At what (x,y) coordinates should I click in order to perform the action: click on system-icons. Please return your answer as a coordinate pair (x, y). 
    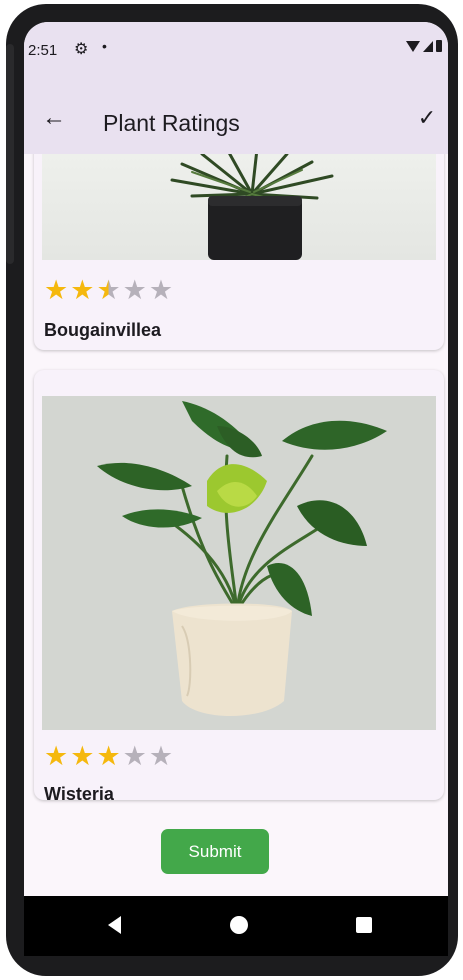
    Looking at the image, I should click on (424, 46).